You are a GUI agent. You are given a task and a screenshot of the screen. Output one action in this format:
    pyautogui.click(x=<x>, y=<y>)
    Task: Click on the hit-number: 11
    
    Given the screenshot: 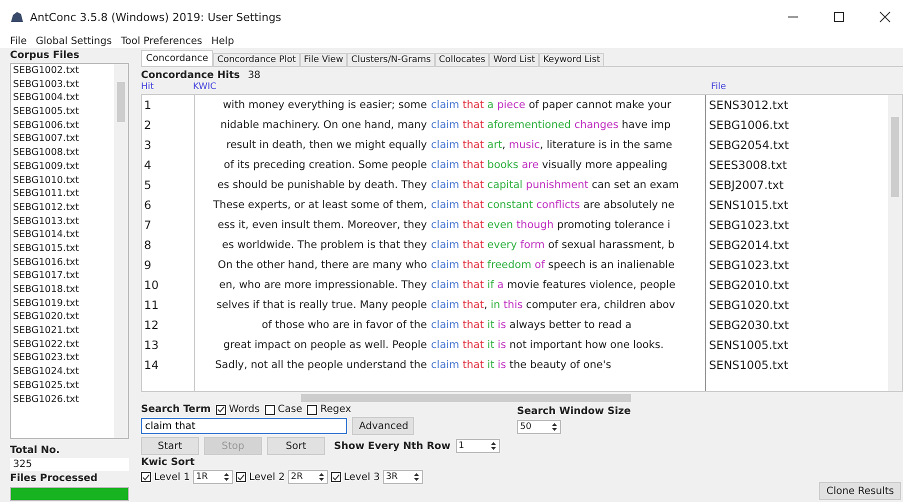 What is the action you would take?
    pyautogui.click(x=152, y=305)
    